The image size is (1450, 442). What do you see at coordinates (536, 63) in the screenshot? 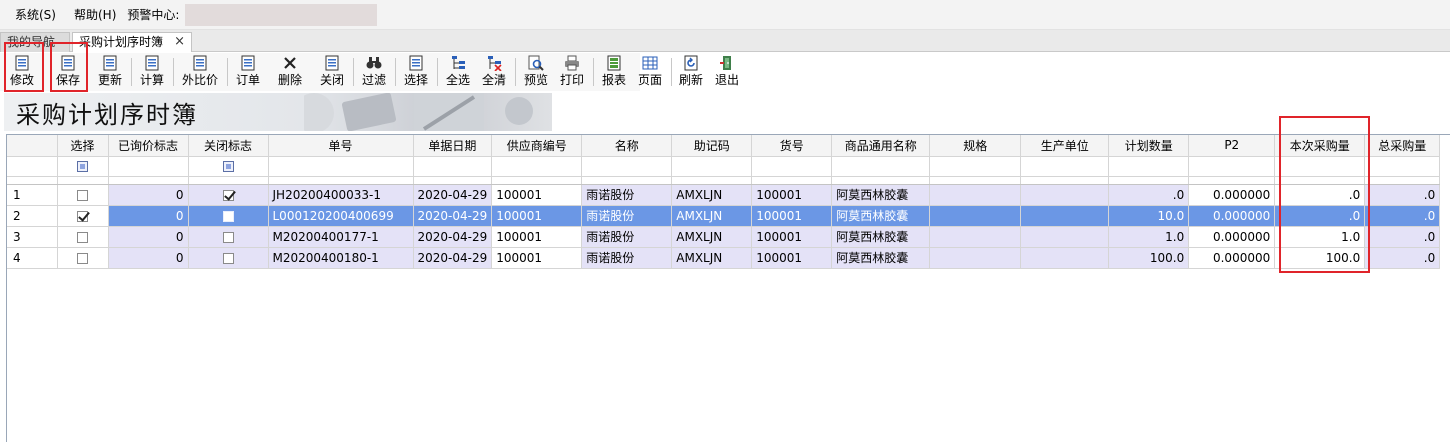
I see `preview-icon` at bounding box center [536, 63].